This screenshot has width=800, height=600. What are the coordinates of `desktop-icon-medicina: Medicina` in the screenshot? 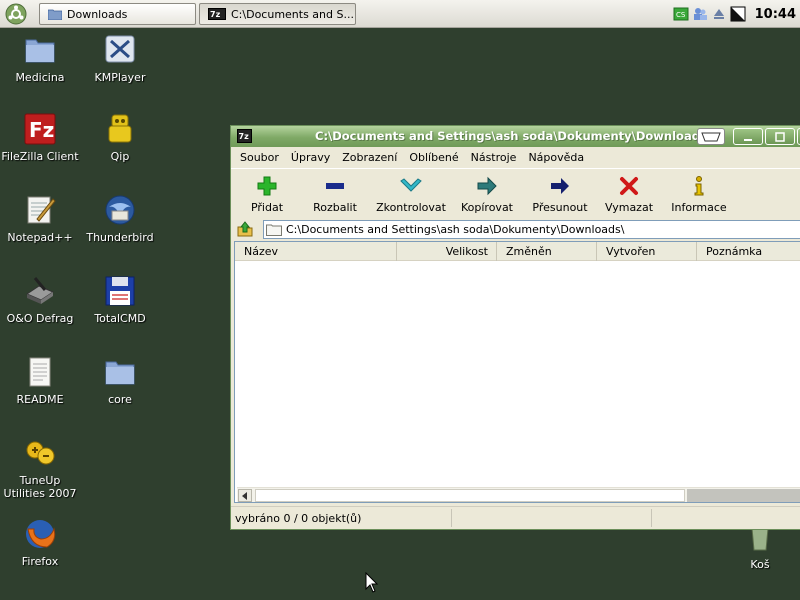 It's located at (40, 58).